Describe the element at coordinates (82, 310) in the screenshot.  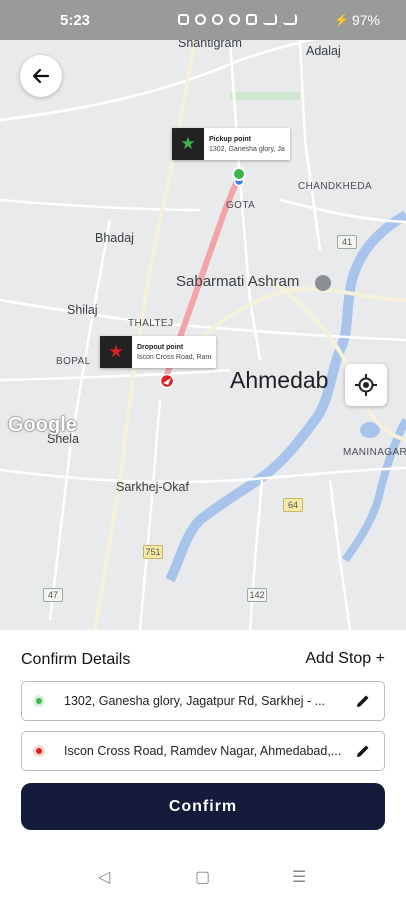
I see `map-label-shilaj: Shilaj` at that location.